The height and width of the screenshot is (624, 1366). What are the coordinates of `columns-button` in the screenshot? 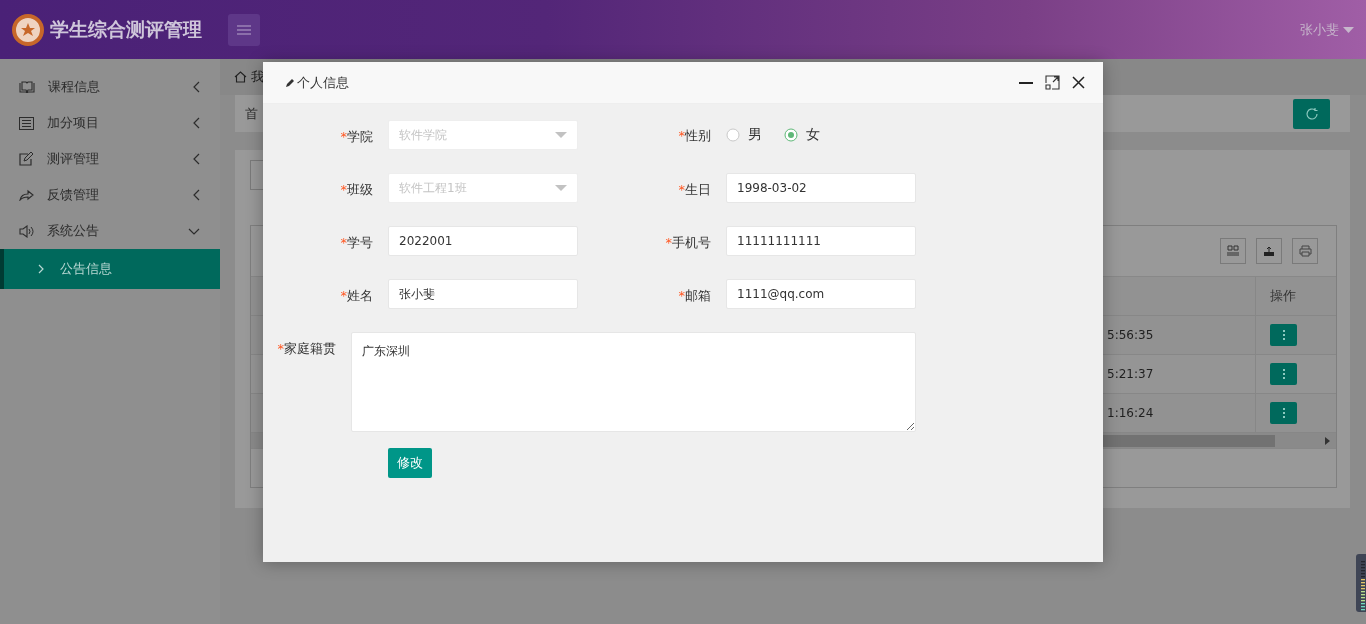 It's located at (1233, 251).